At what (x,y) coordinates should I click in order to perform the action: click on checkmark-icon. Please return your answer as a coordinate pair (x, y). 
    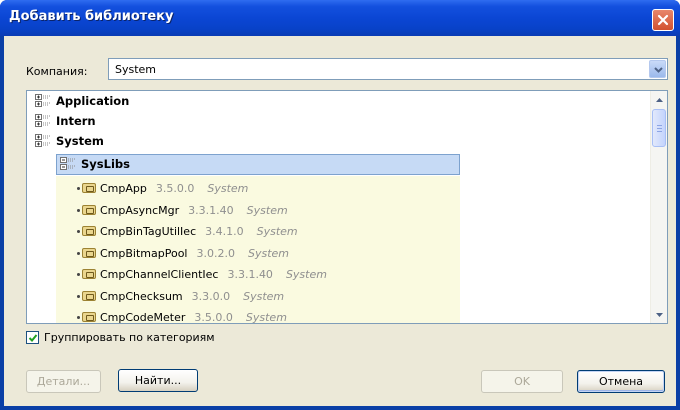
    Looking at the image, I should click on (33, 338).